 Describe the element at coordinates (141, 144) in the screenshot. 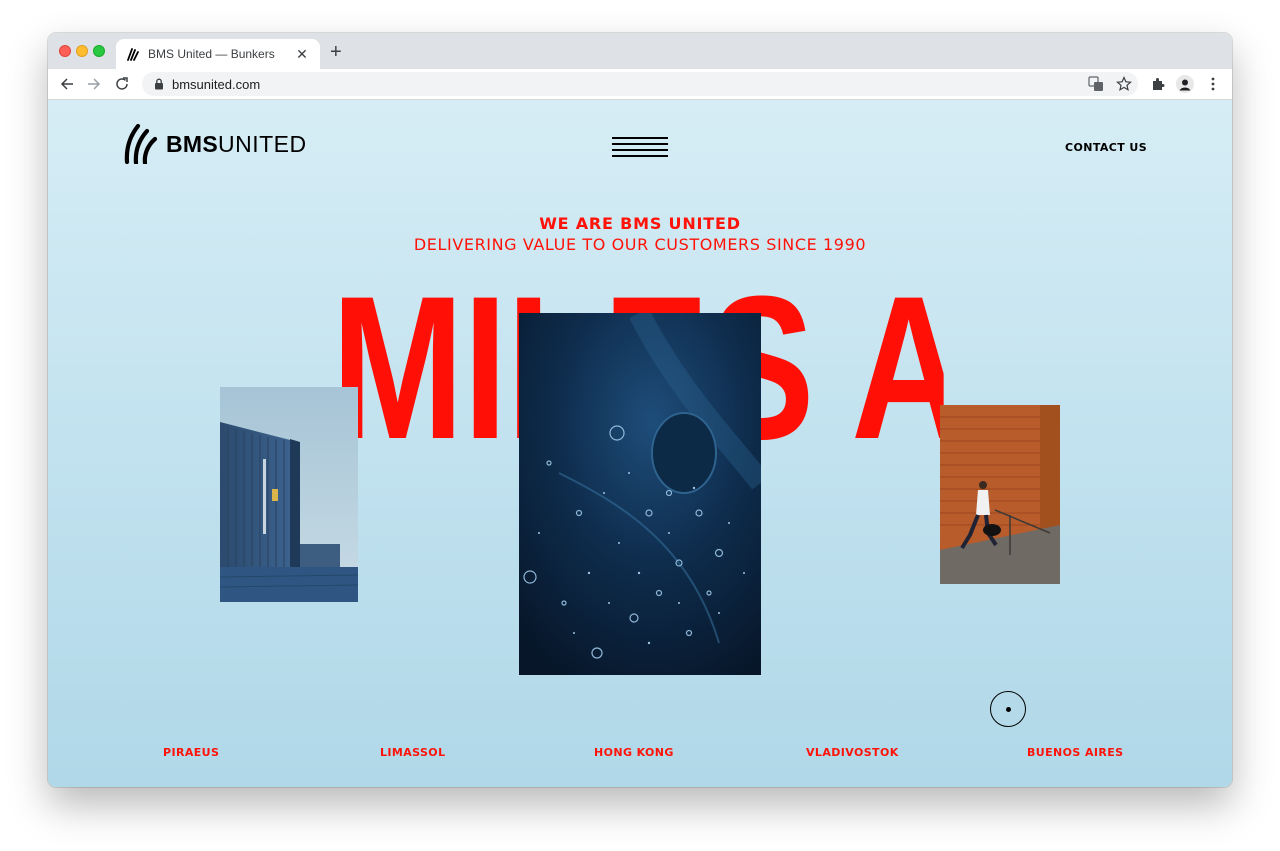

I see `bms-logo-icon` at that location.